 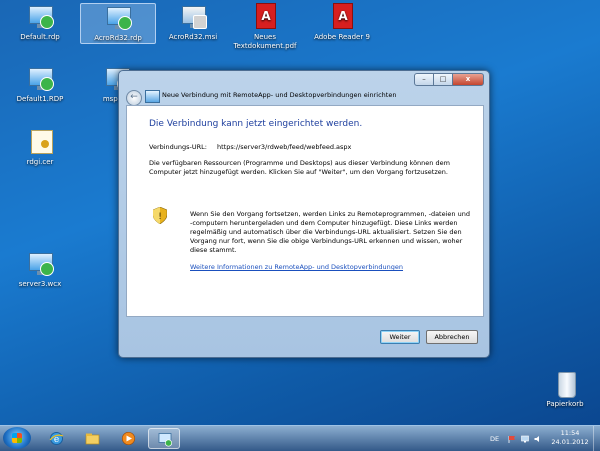 I want to click on desktop-icon-label: AcroRd32.rdp, so click(x=118, y=38).